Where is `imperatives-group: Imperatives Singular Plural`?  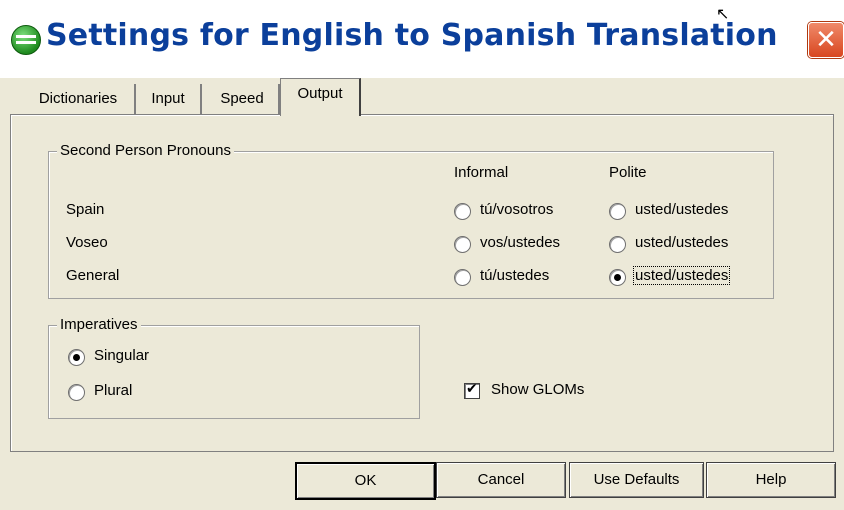
imperatives-group: Imperatives Singular Plural is located at coordinates (234, 367).